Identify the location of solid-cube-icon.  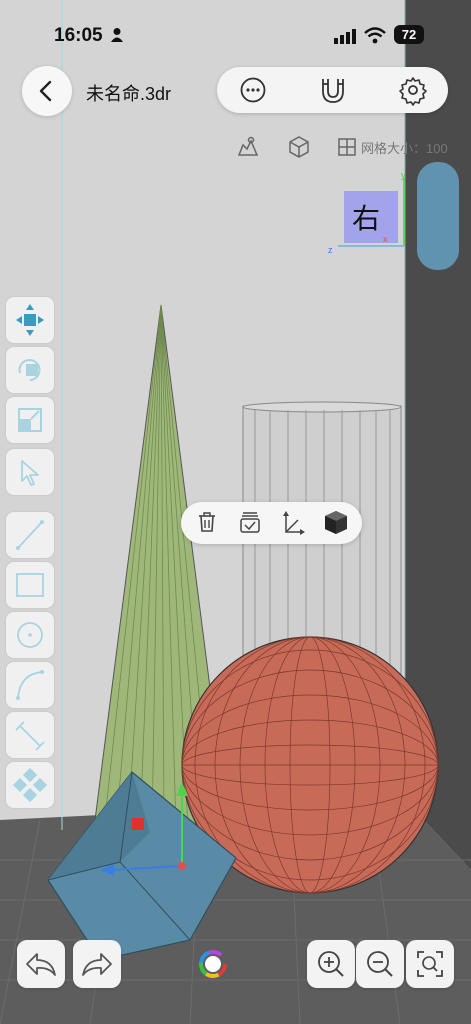
(336, 522).